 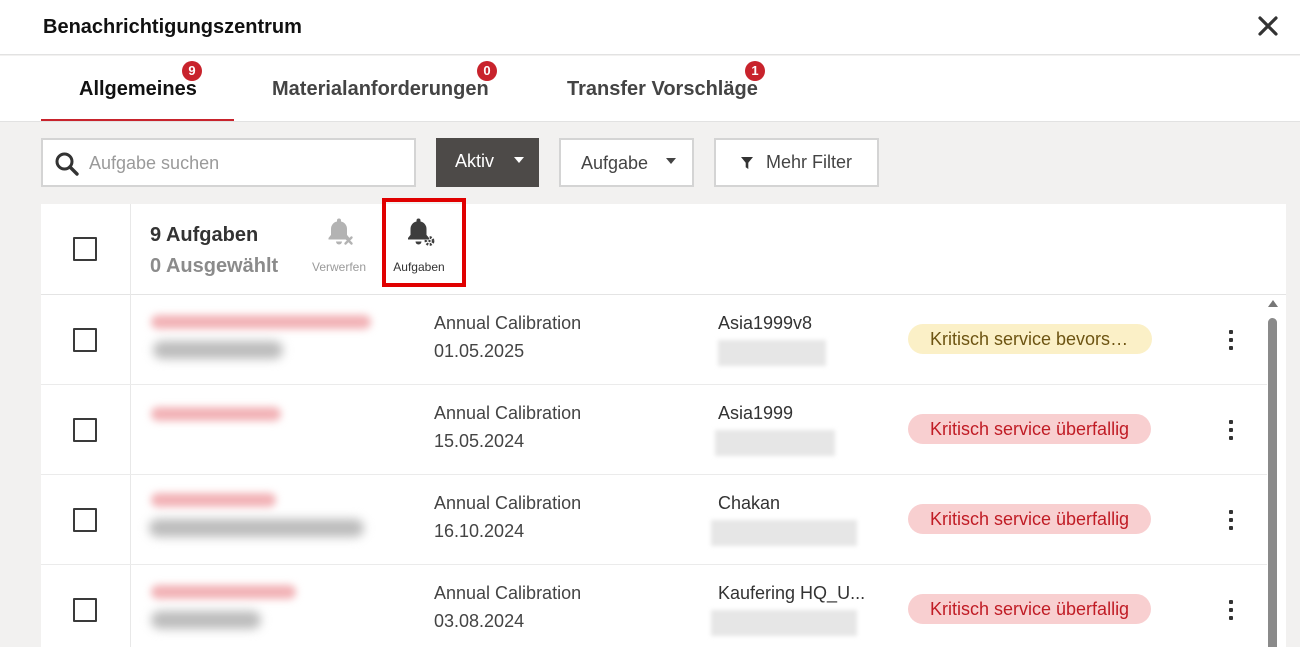 What do you see at coordinates (662, 89) in the screenshot?
I see `tab-label: Transfer Vorschläge` at bounding box center [662, 89].